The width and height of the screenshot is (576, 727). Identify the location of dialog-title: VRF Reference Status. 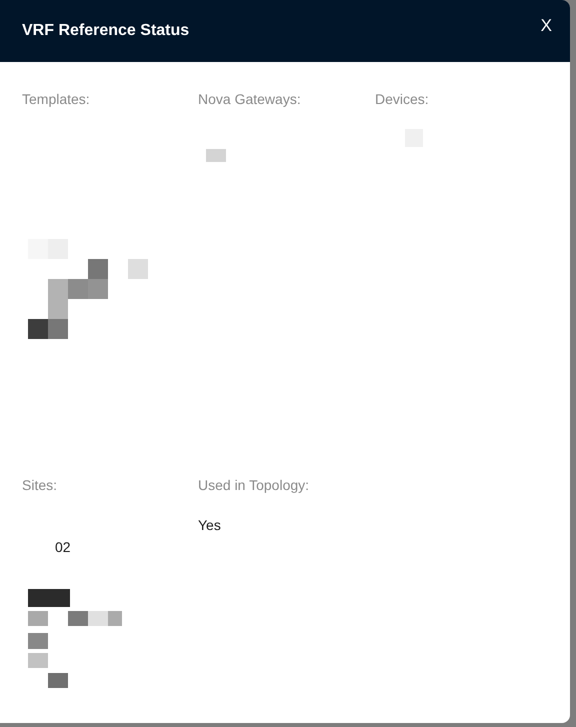
(106, 31).